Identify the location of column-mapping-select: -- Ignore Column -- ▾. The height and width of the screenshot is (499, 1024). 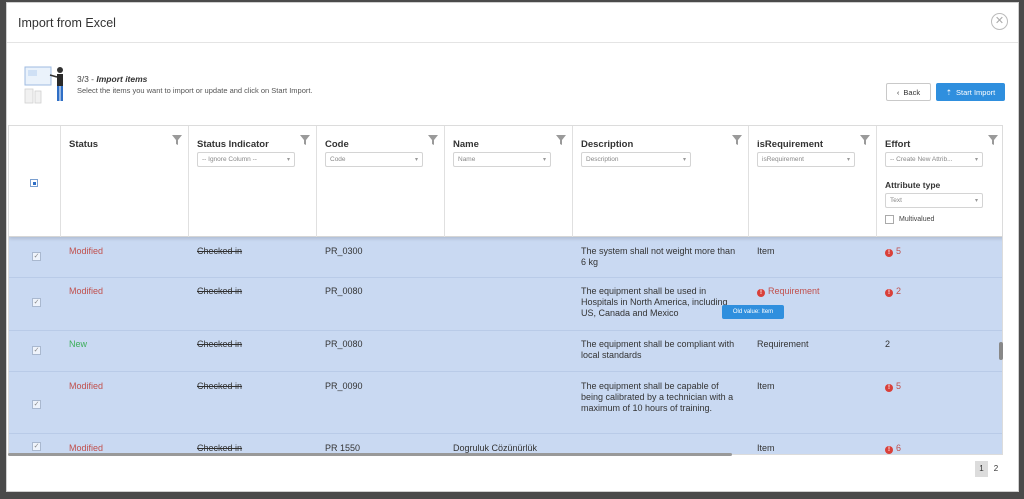
(246, 159).